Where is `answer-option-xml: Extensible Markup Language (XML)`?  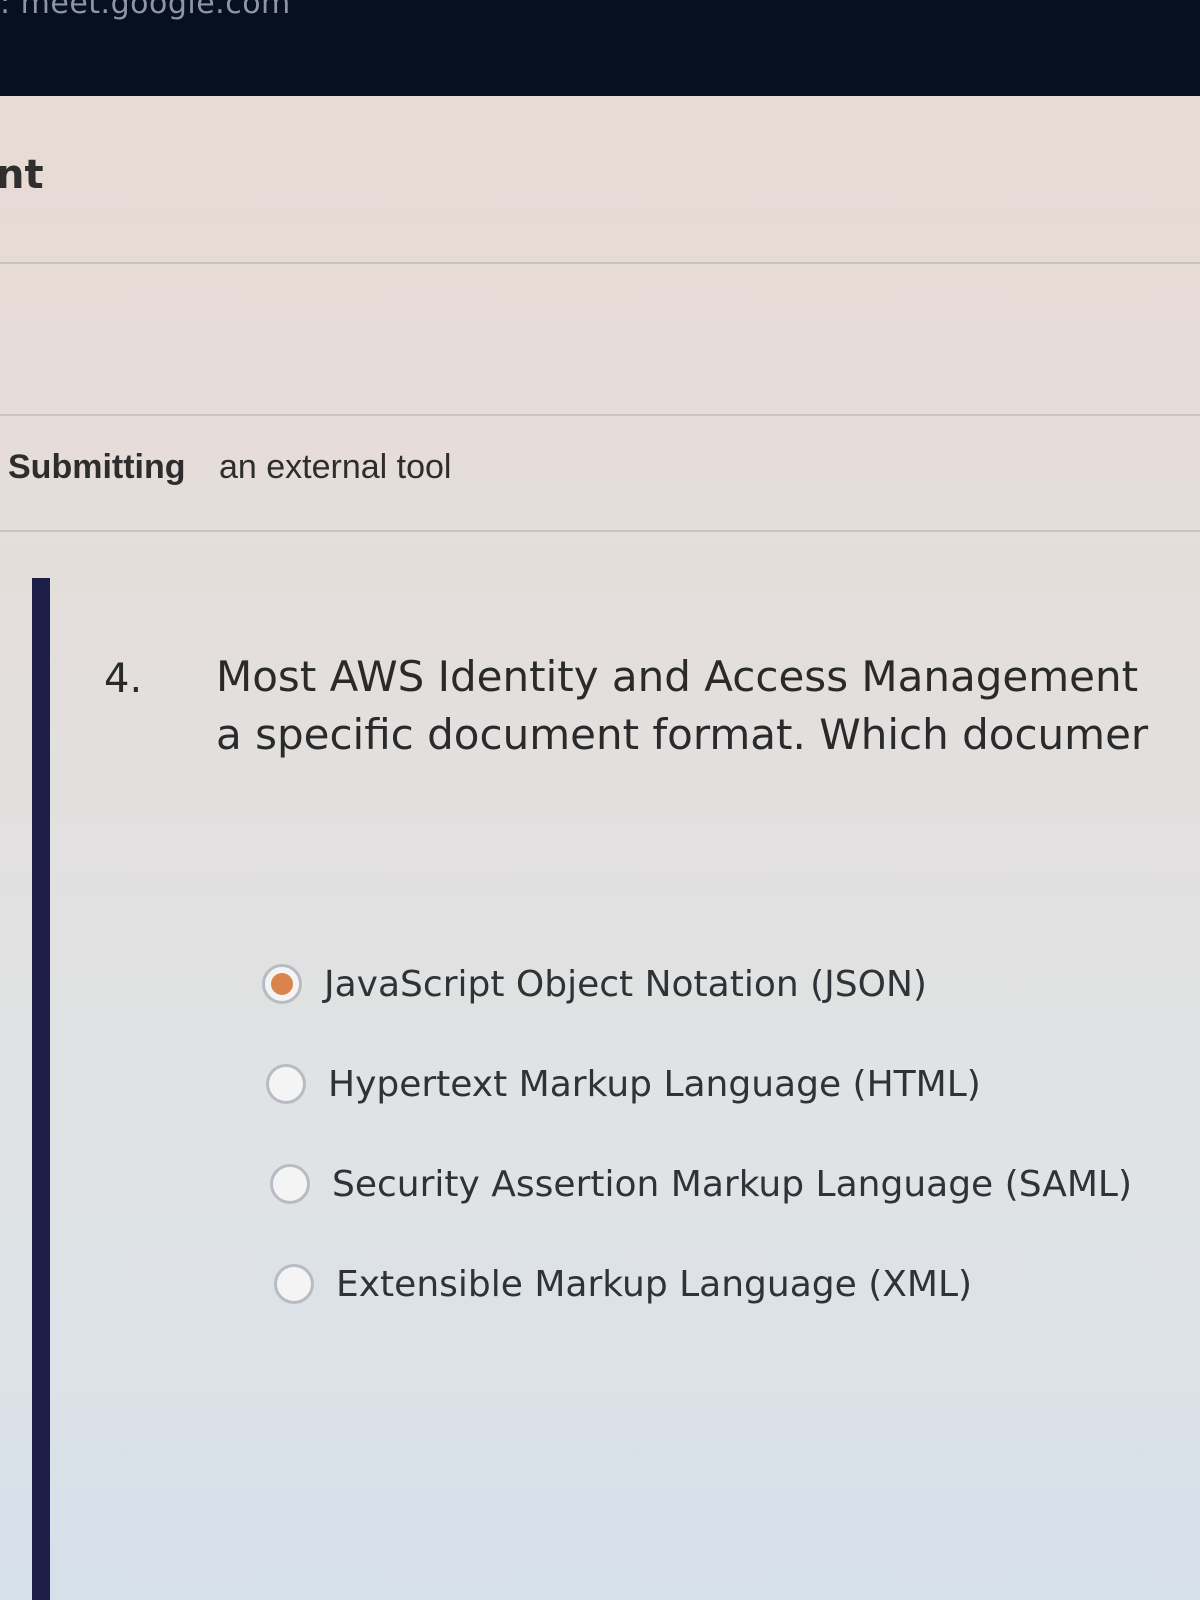 answer-option-xml: Extensible Markup Language (XML) is located at coordinates (703, 1284).